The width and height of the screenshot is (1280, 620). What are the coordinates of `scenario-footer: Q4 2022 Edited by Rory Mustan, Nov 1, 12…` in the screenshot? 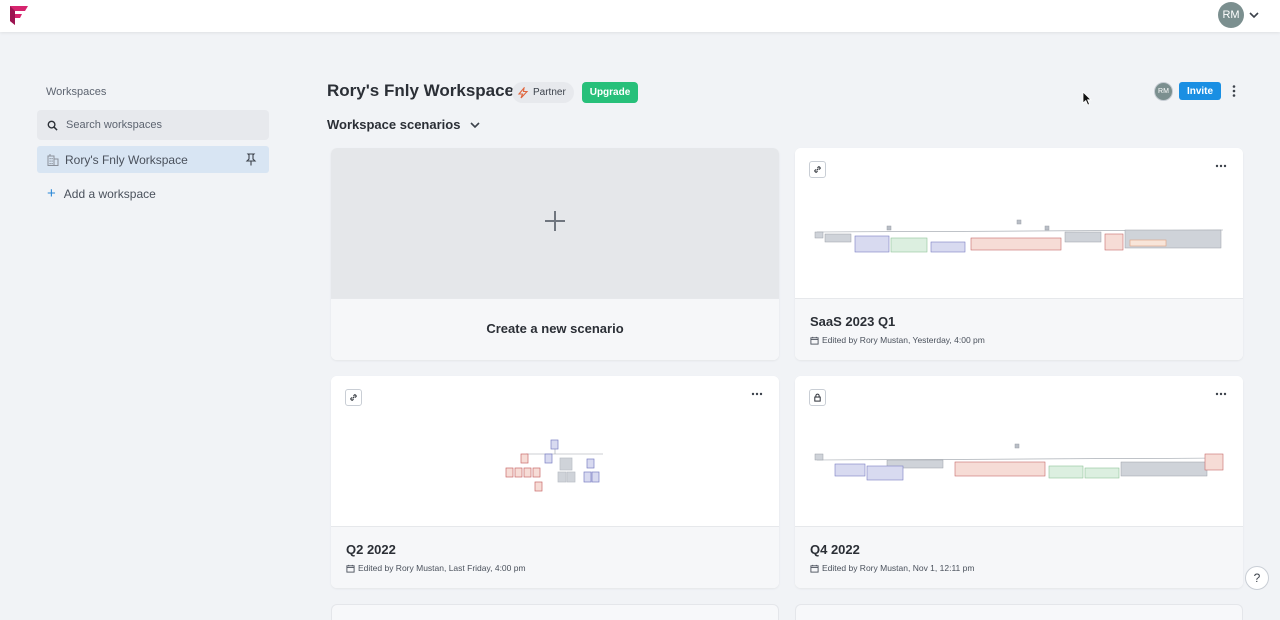 It's located at (1019, 557).